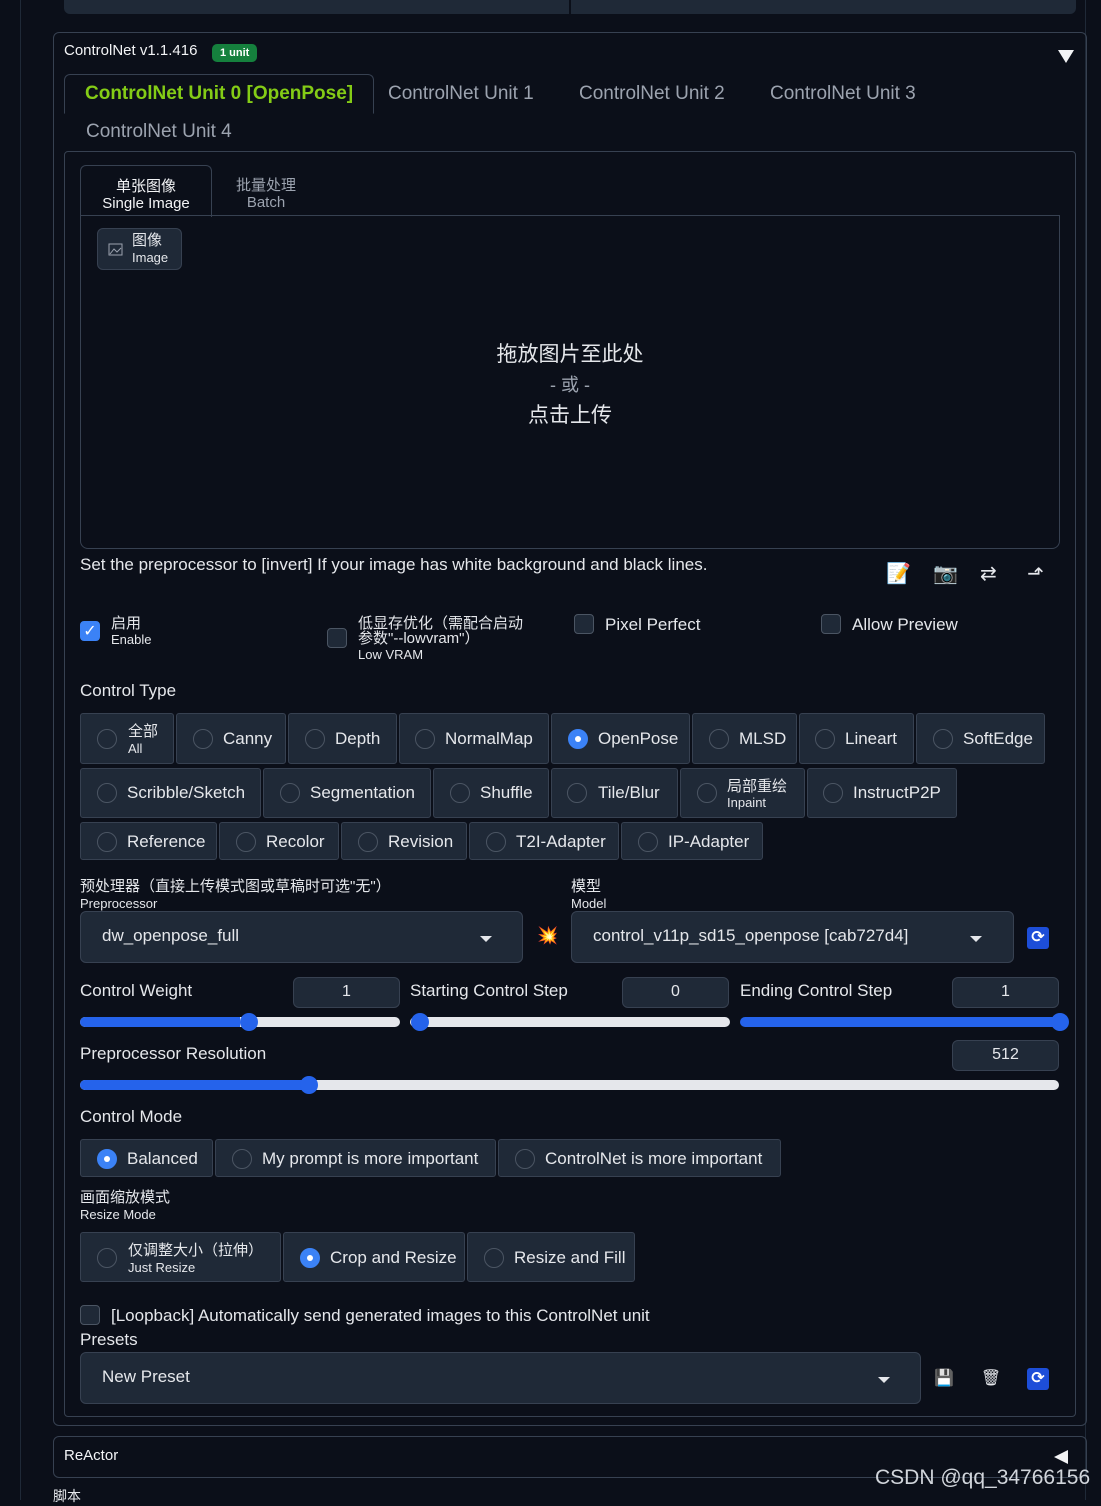 This screenshot has width=1101, height=1506. What do you see at coordinates (109, 1339) in the screenshot?
I see `presets-label: Presets` at bounding box center [109, 1339].